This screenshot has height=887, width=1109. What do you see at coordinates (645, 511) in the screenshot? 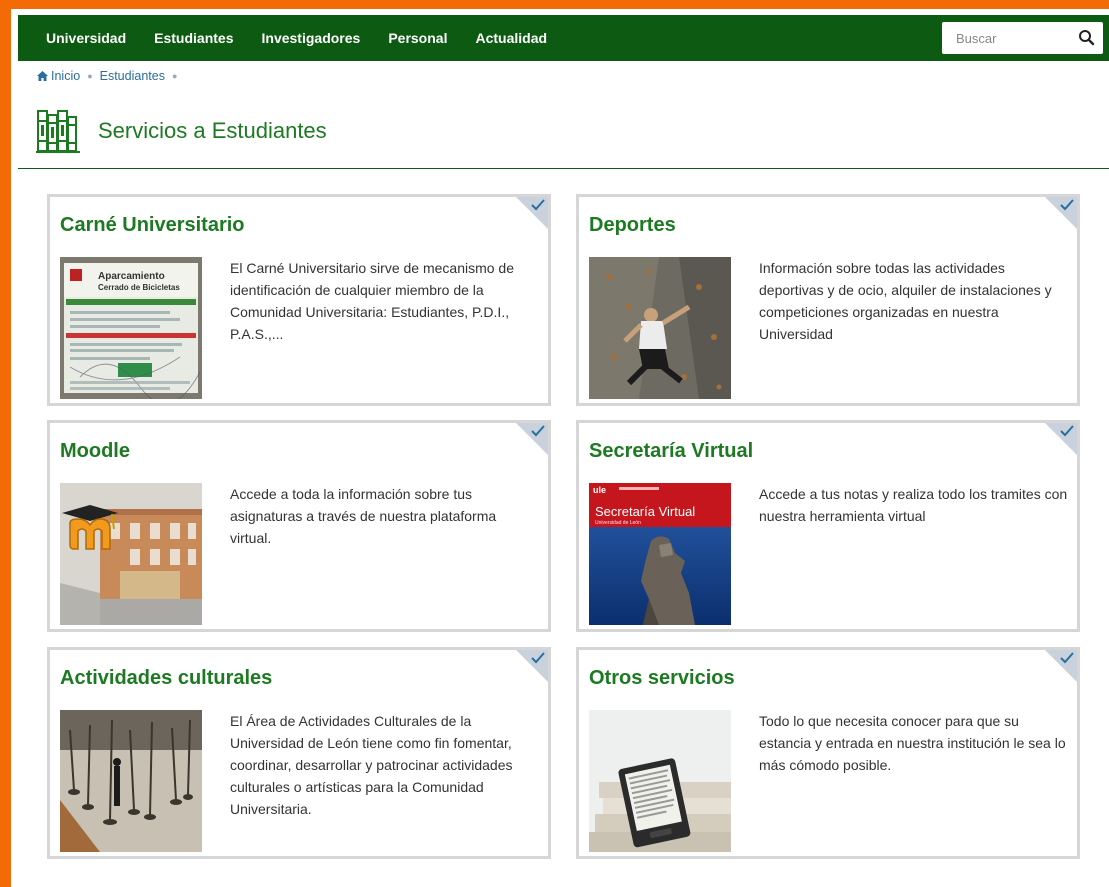
I see `thumb-banner-title: Secretaría Virtual` at bounding box center [645, 511].